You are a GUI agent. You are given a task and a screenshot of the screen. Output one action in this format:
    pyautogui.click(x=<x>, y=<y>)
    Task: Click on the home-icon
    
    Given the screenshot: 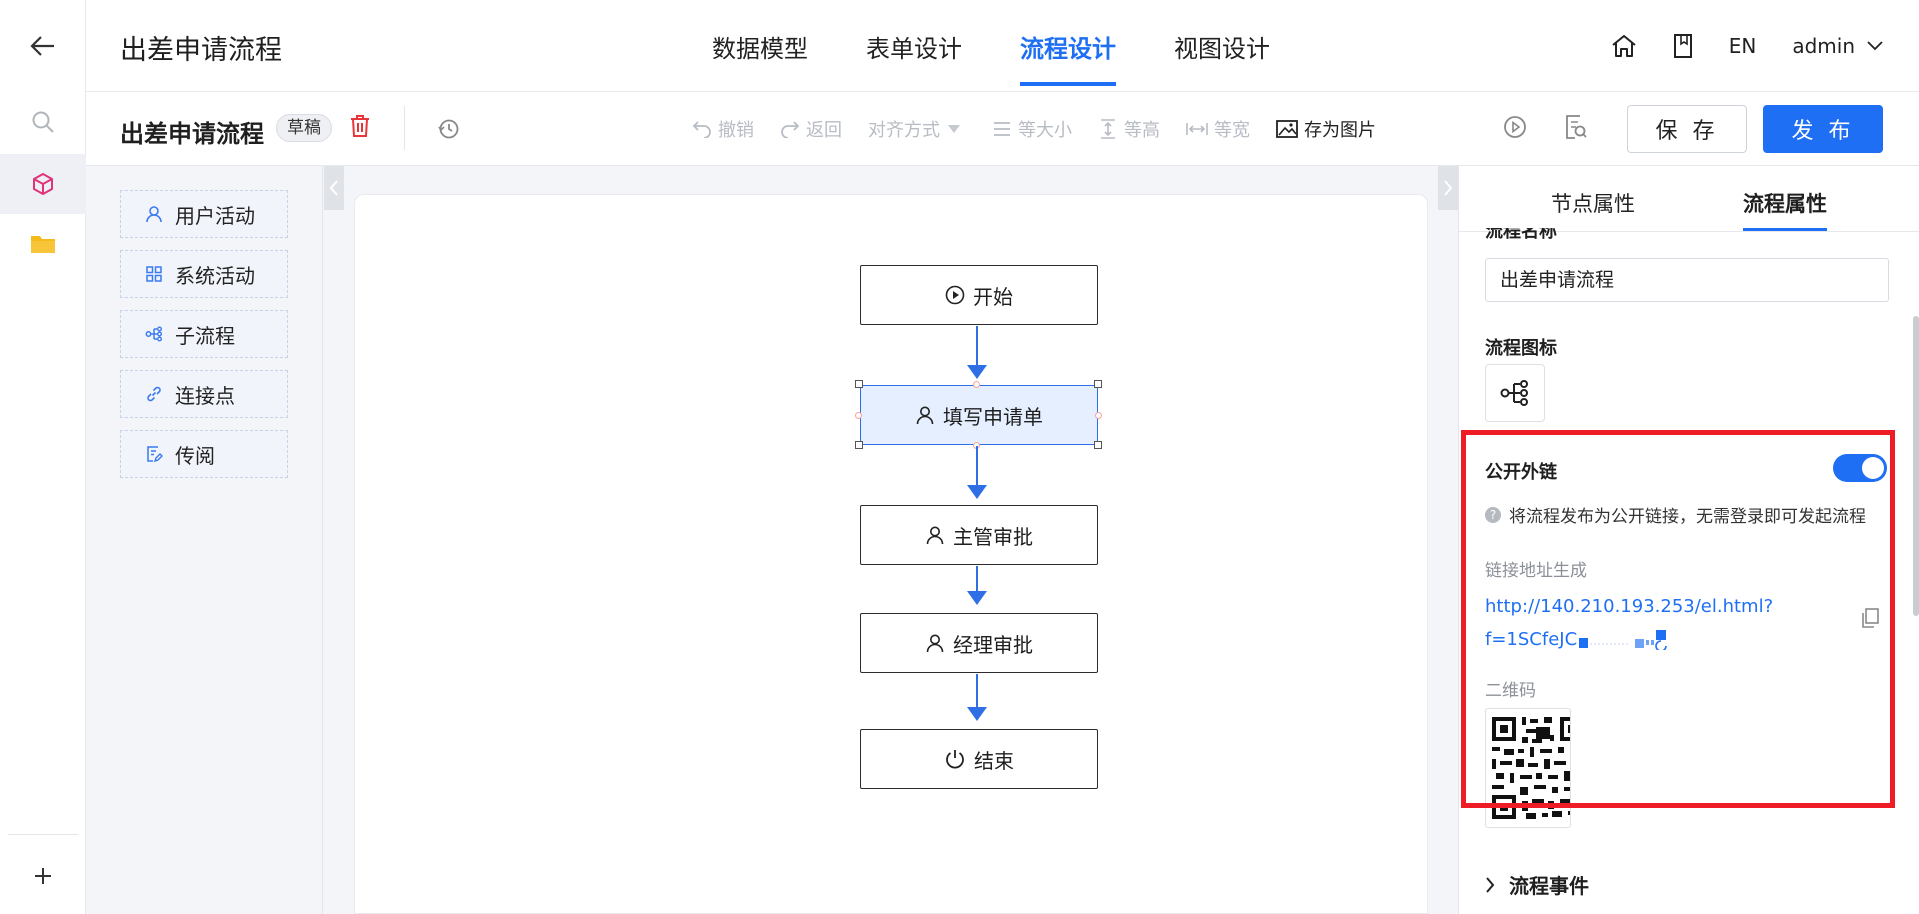 What is the action you would take?
    pyautogui.click(x=1624, y=46)
    